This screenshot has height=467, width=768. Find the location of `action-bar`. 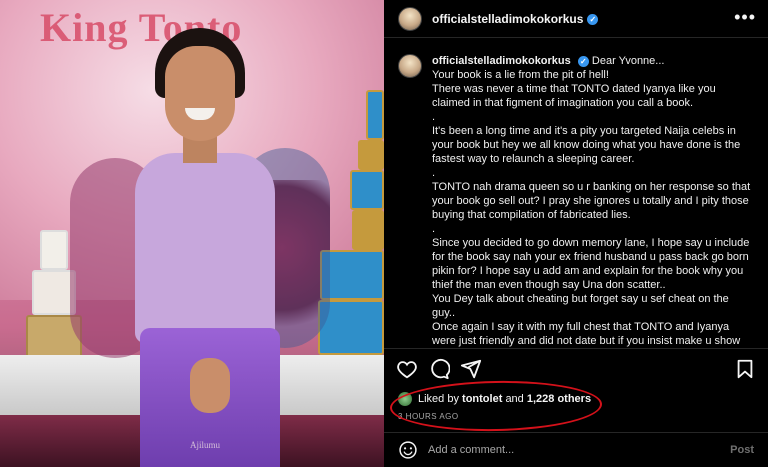

action-bar is located at coordinates (576, 370).